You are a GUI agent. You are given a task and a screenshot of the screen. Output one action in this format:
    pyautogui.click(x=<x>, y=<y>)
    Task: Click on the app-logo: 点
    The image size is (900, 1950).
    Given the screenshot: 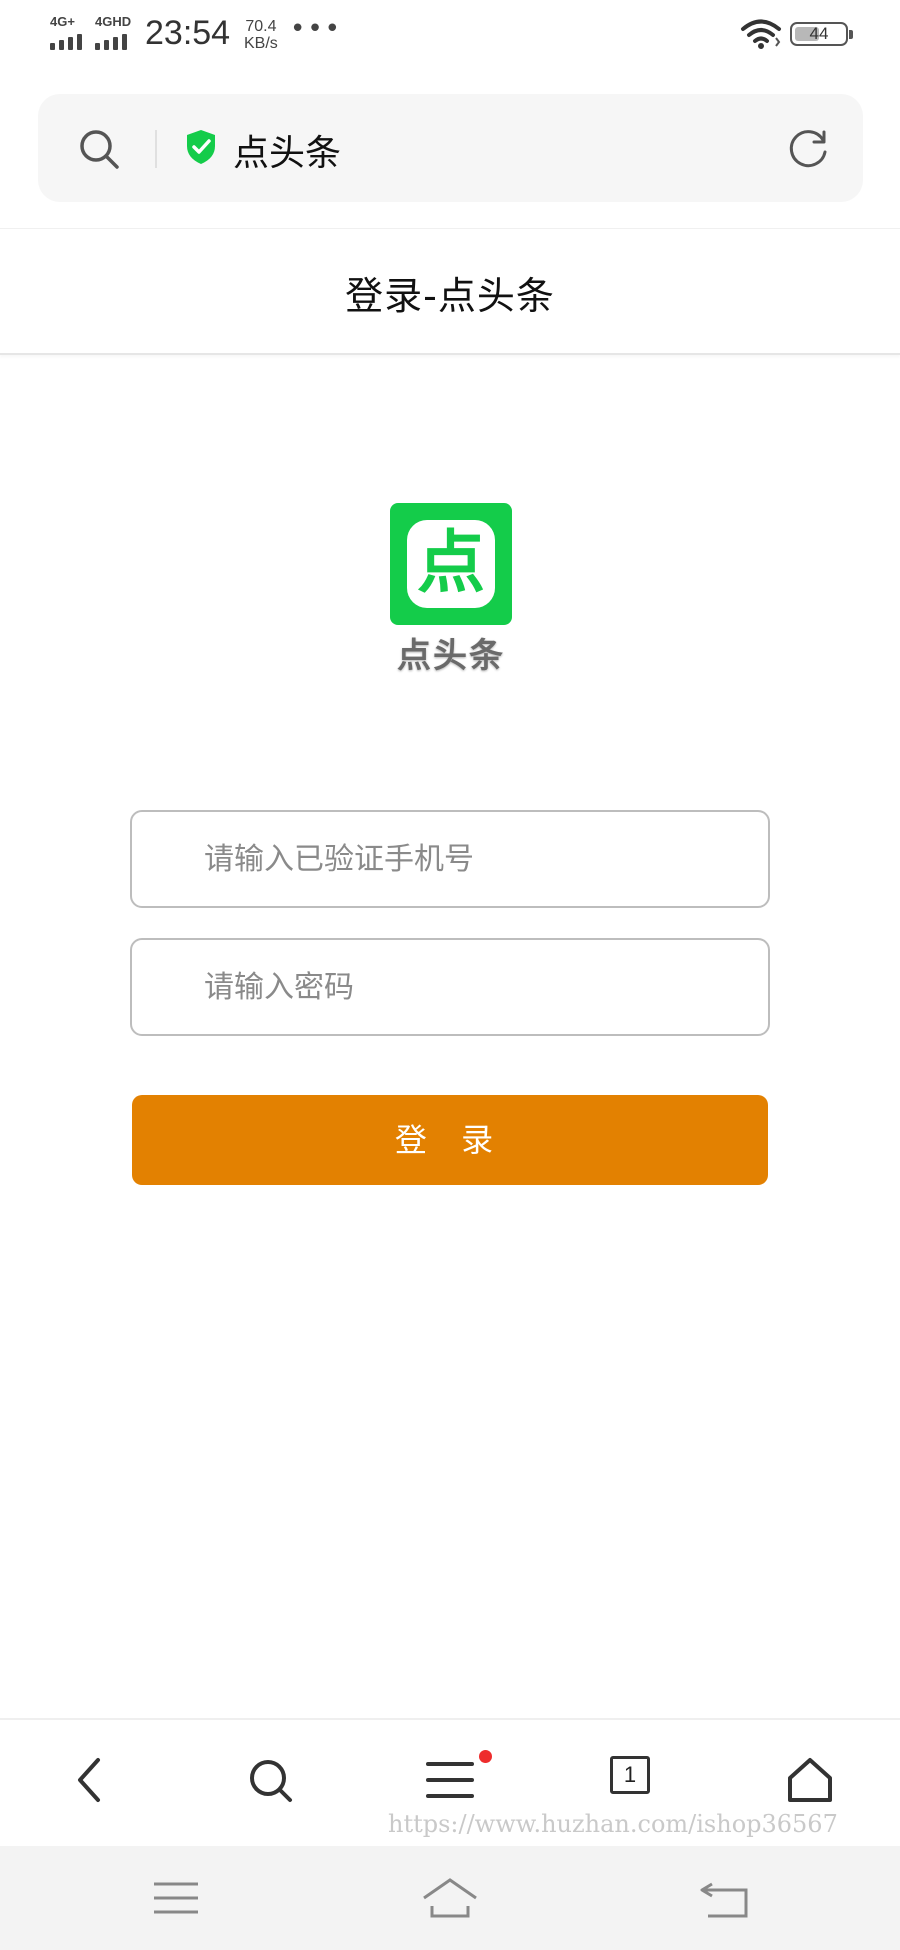 What is the action you would take?
    pyautogui.click(x=451, y=564)
    